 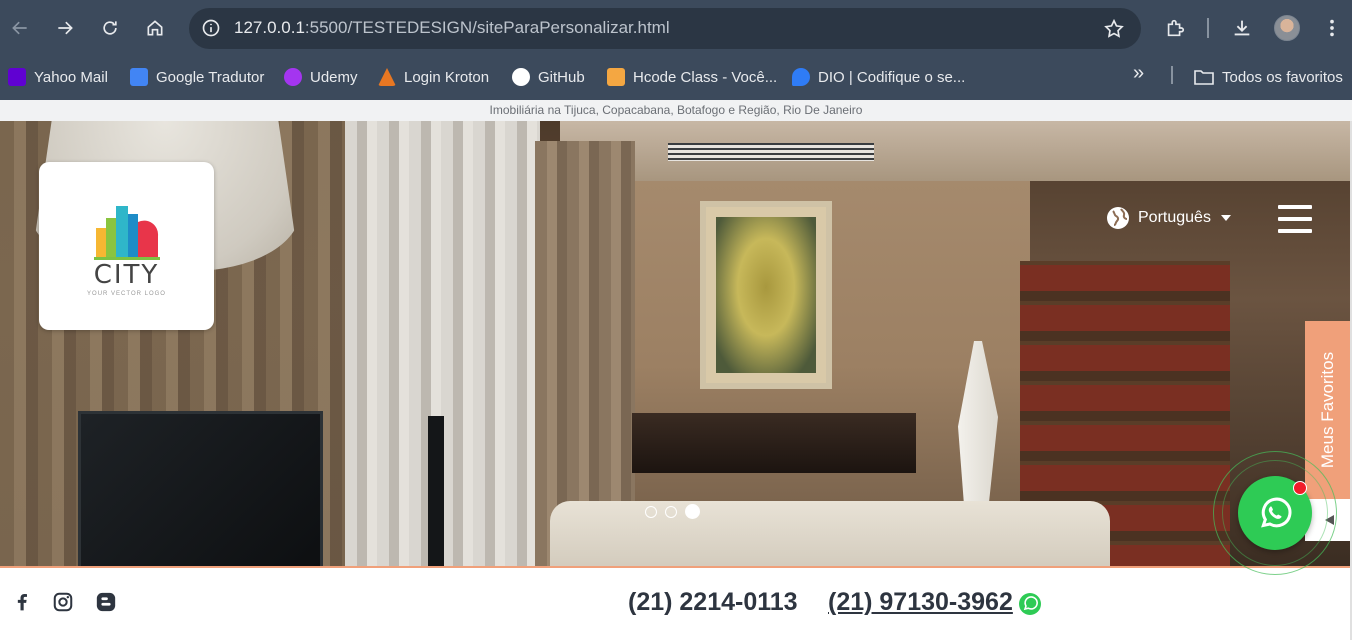 What do you see at coordinates (766, 295) in the screenshot?
I see `hero-painting` at bounding box center [766, 295].